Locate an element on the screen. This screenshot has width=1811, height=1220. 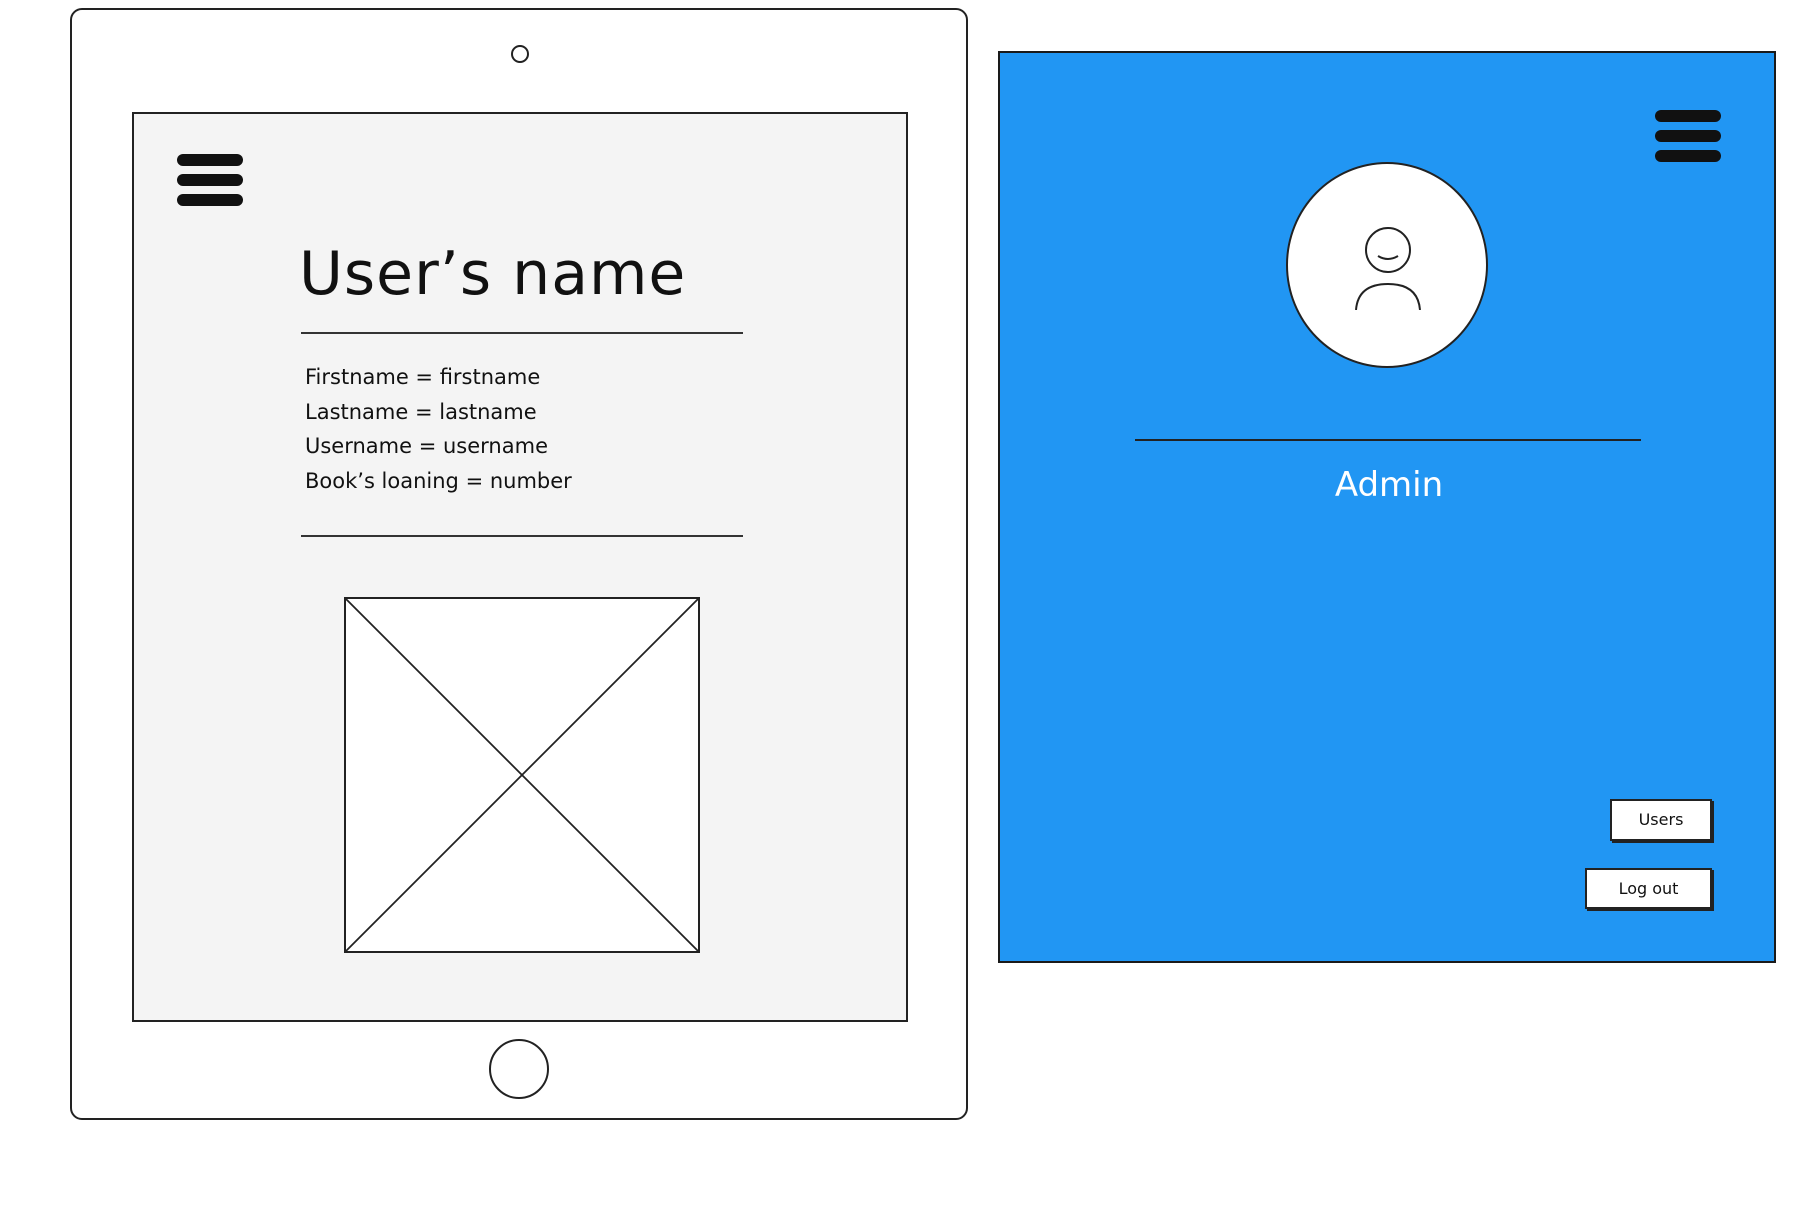
username-field: Username = username is located at coordinates (426, 446).